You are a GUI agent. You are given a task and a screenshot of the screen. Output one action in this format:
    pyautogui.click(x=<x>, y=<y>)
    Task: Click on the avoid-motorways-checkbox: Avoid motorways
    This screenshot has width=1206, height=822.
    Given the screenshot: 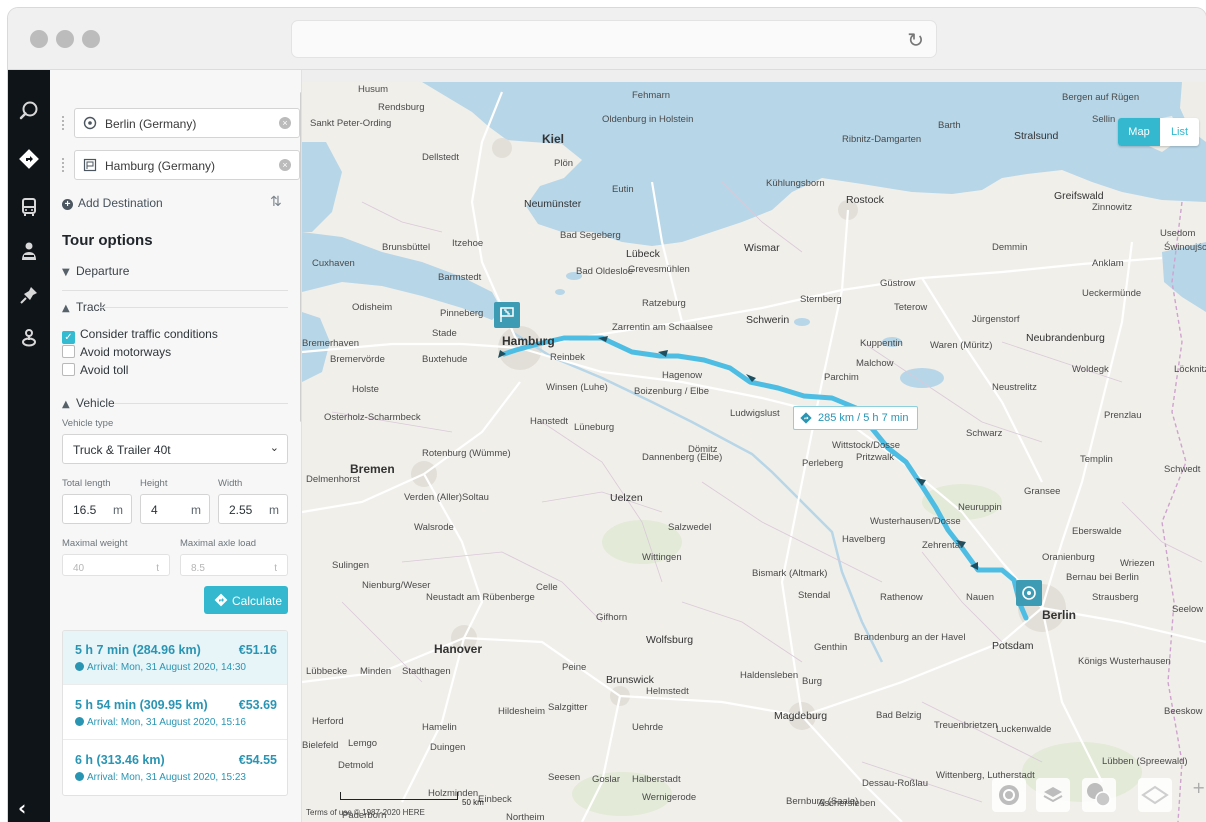 What is the action you would take?
    pyautogui.click(x=116, y=352)
    